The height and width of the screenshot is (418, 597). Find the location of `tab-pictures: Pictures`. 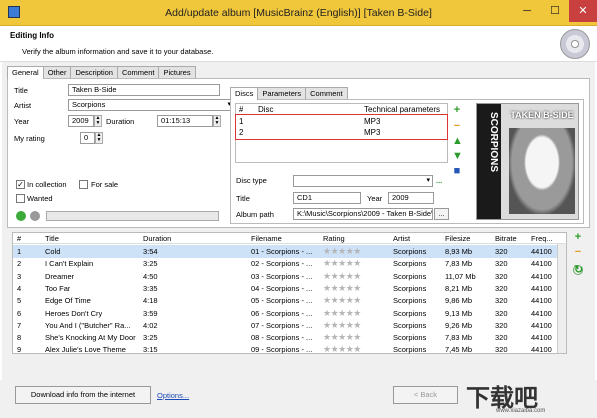

tab-pictures: Pictures is located at coordinates (177, 72).